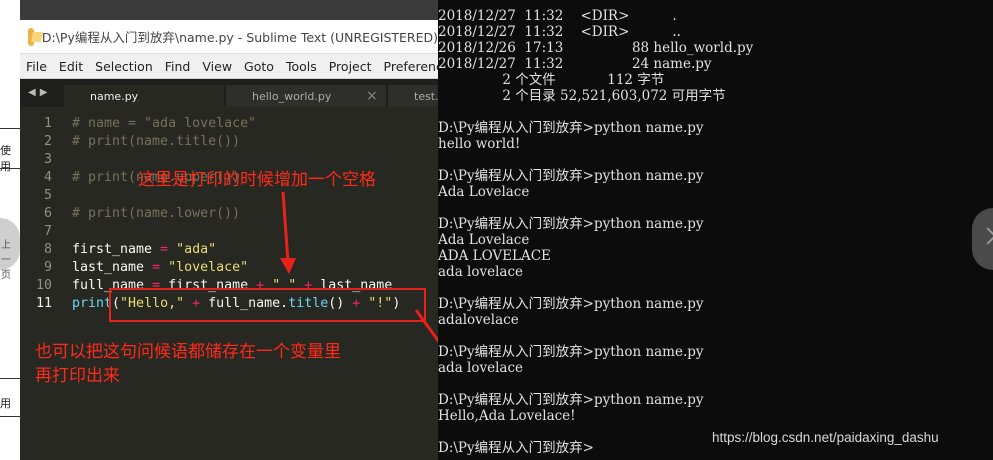 The height and width of the screenshot is (460, 993). Describe the element at coordinates (77, 376) in the screenshot. I see `annotation-line: 再打印出来` at that location.